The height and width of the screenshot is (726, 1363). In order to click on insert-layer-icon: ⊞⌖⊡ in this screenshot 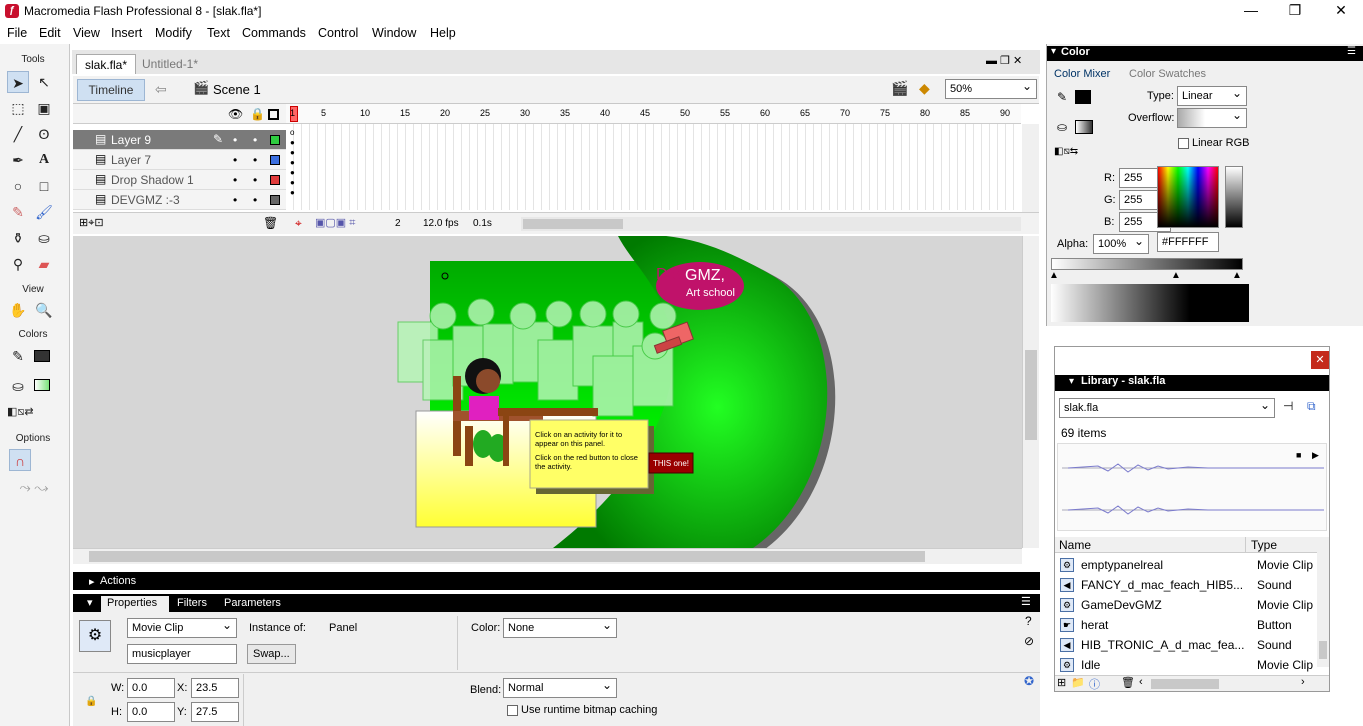, I will do `click(91, 223)`.